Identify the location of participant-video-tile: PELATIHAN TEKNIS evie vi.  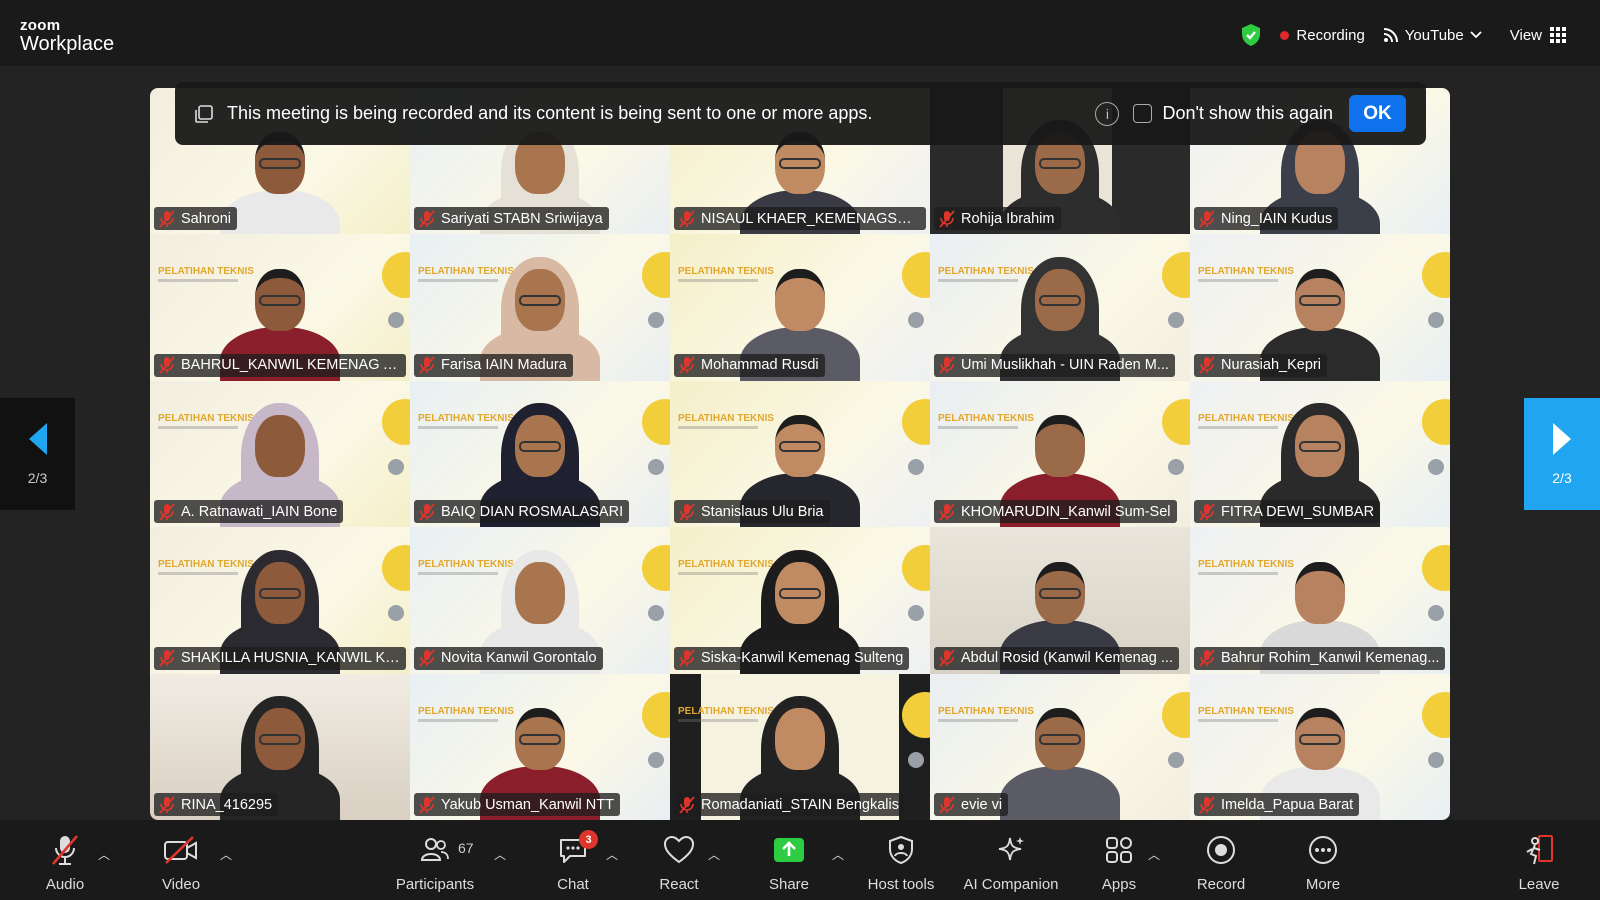
(1060, 746).